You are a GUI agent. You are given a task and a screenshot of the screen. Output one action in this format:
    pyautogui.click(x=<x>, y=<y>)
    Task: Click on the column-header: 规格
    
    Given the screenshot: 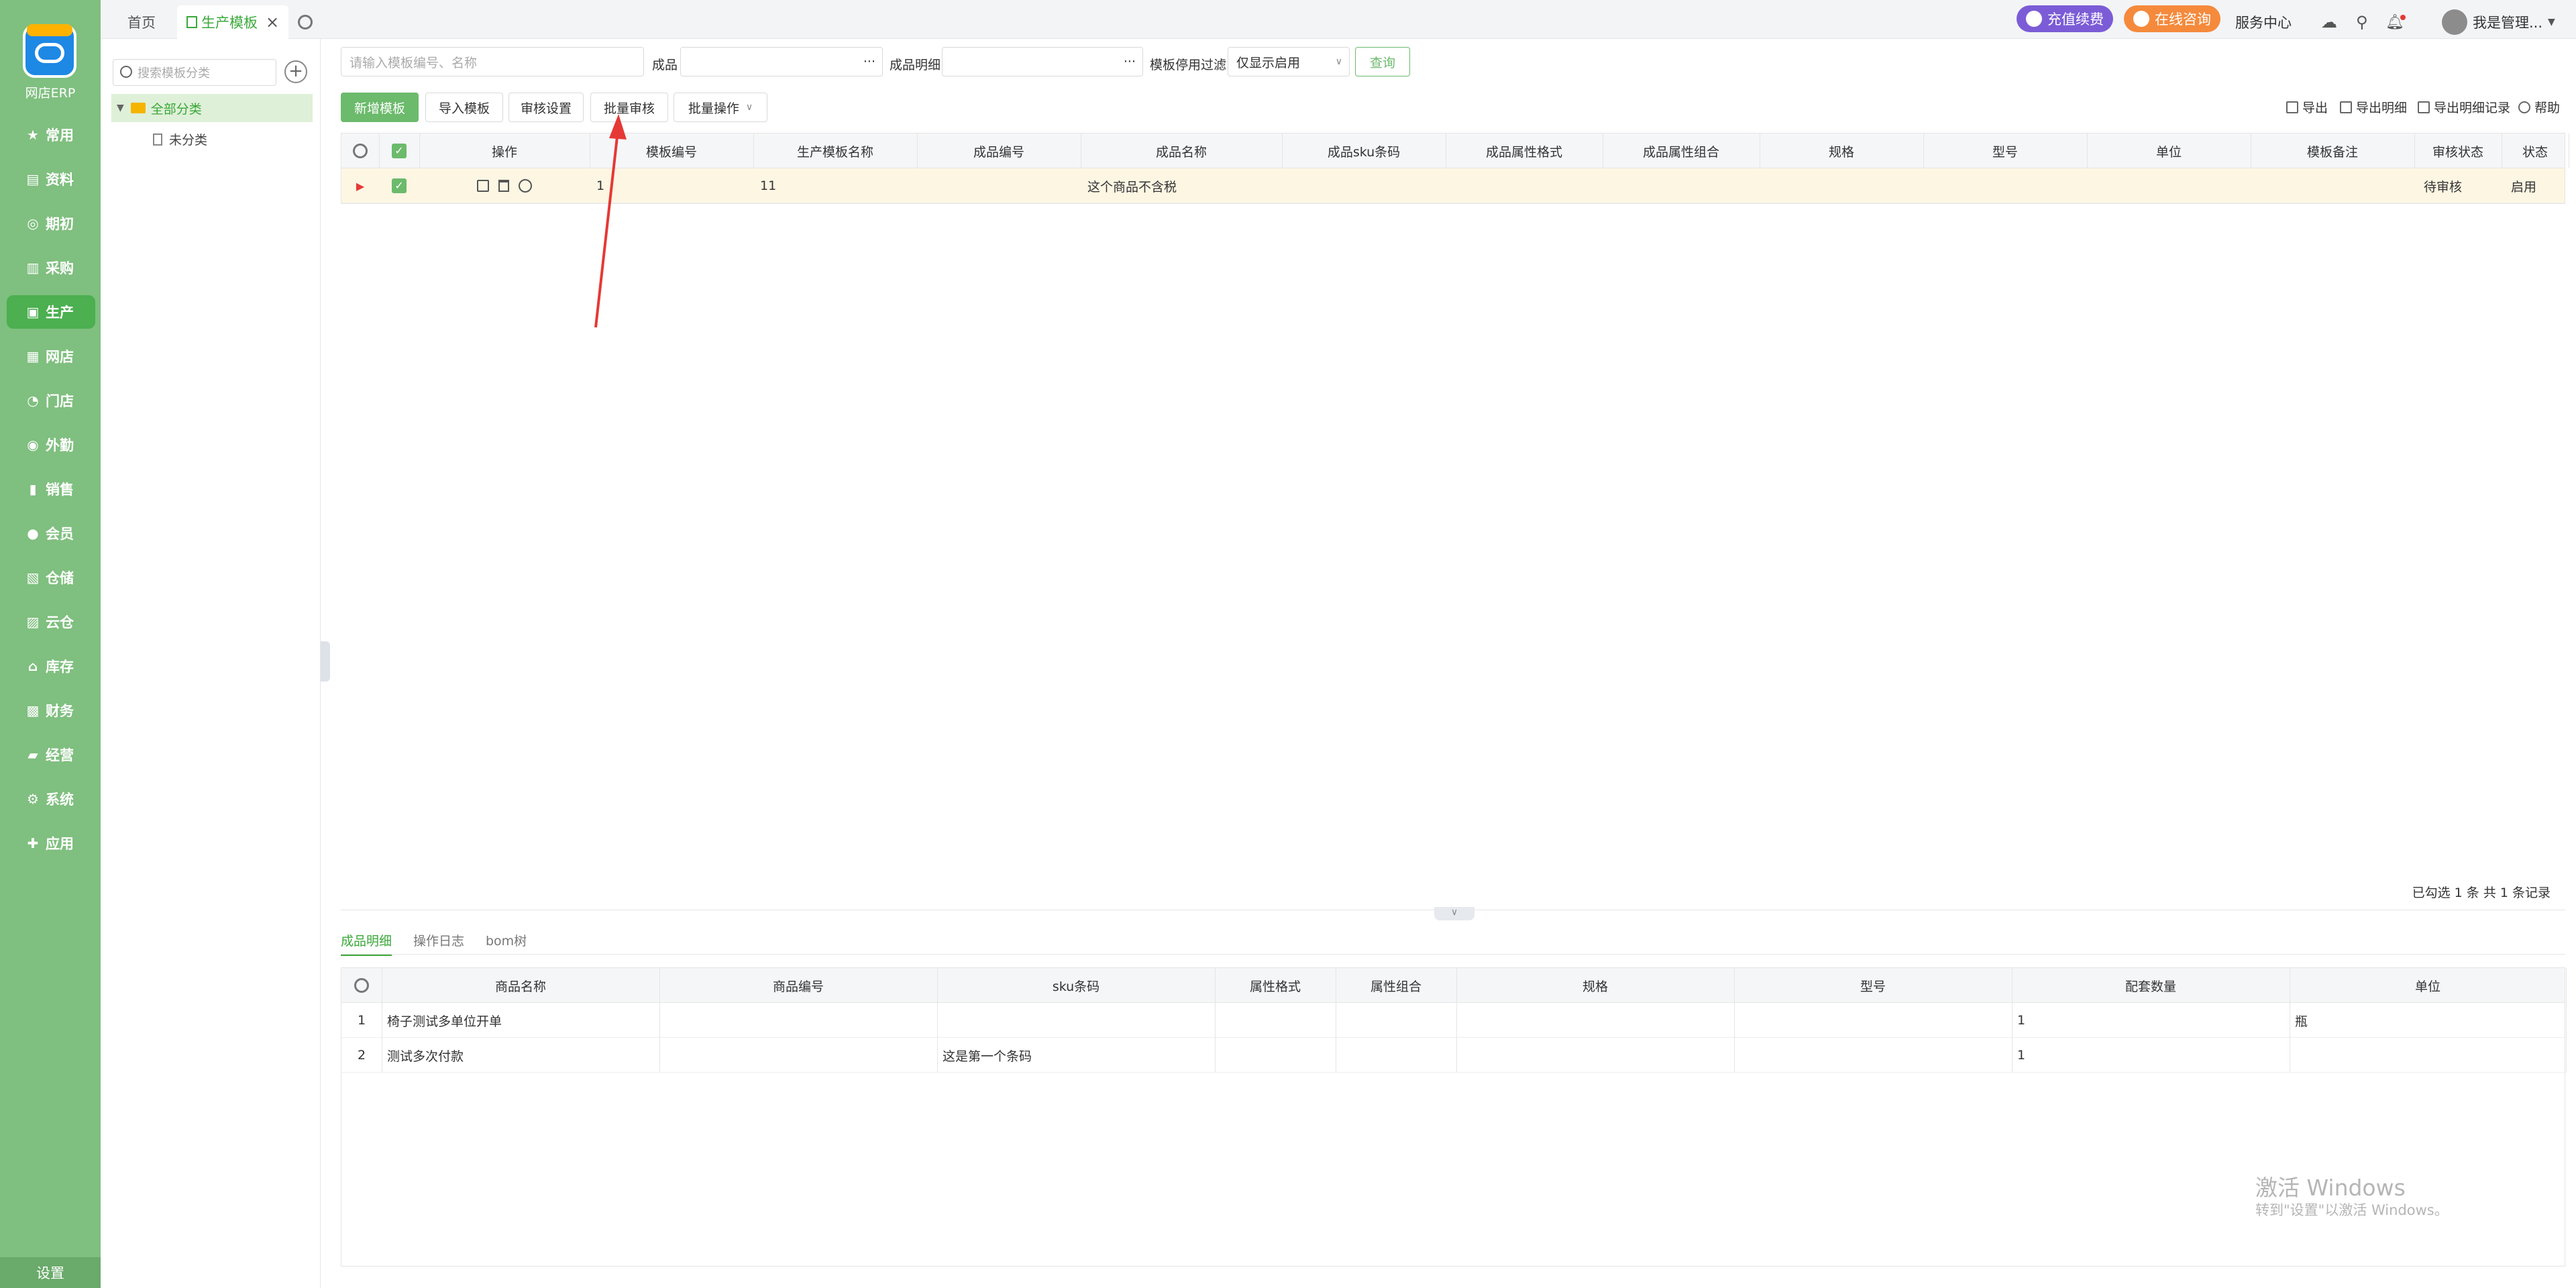 What is the action you would take?
    pyautogui.click(x=1841, y=150)
    